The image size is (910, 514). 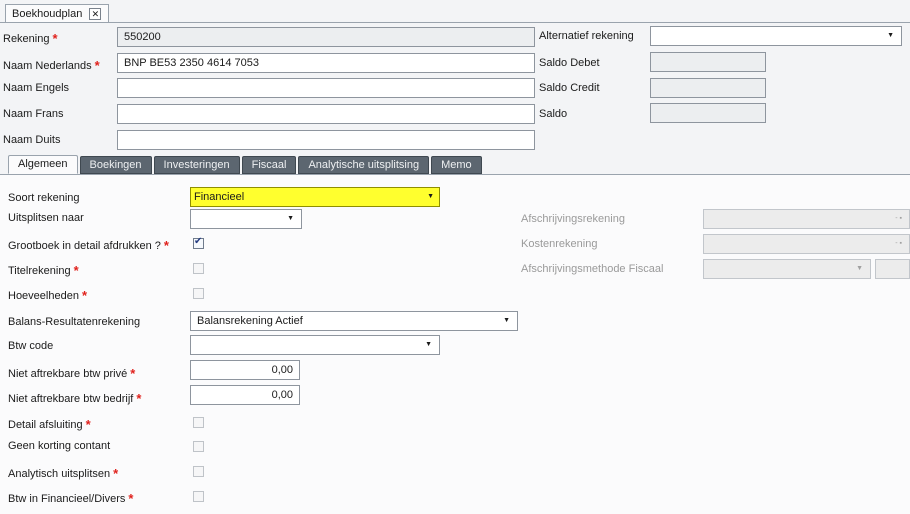 I want to click on analytisch-label: Analytisch uitsplitsen *, so click(x=63, y=473).